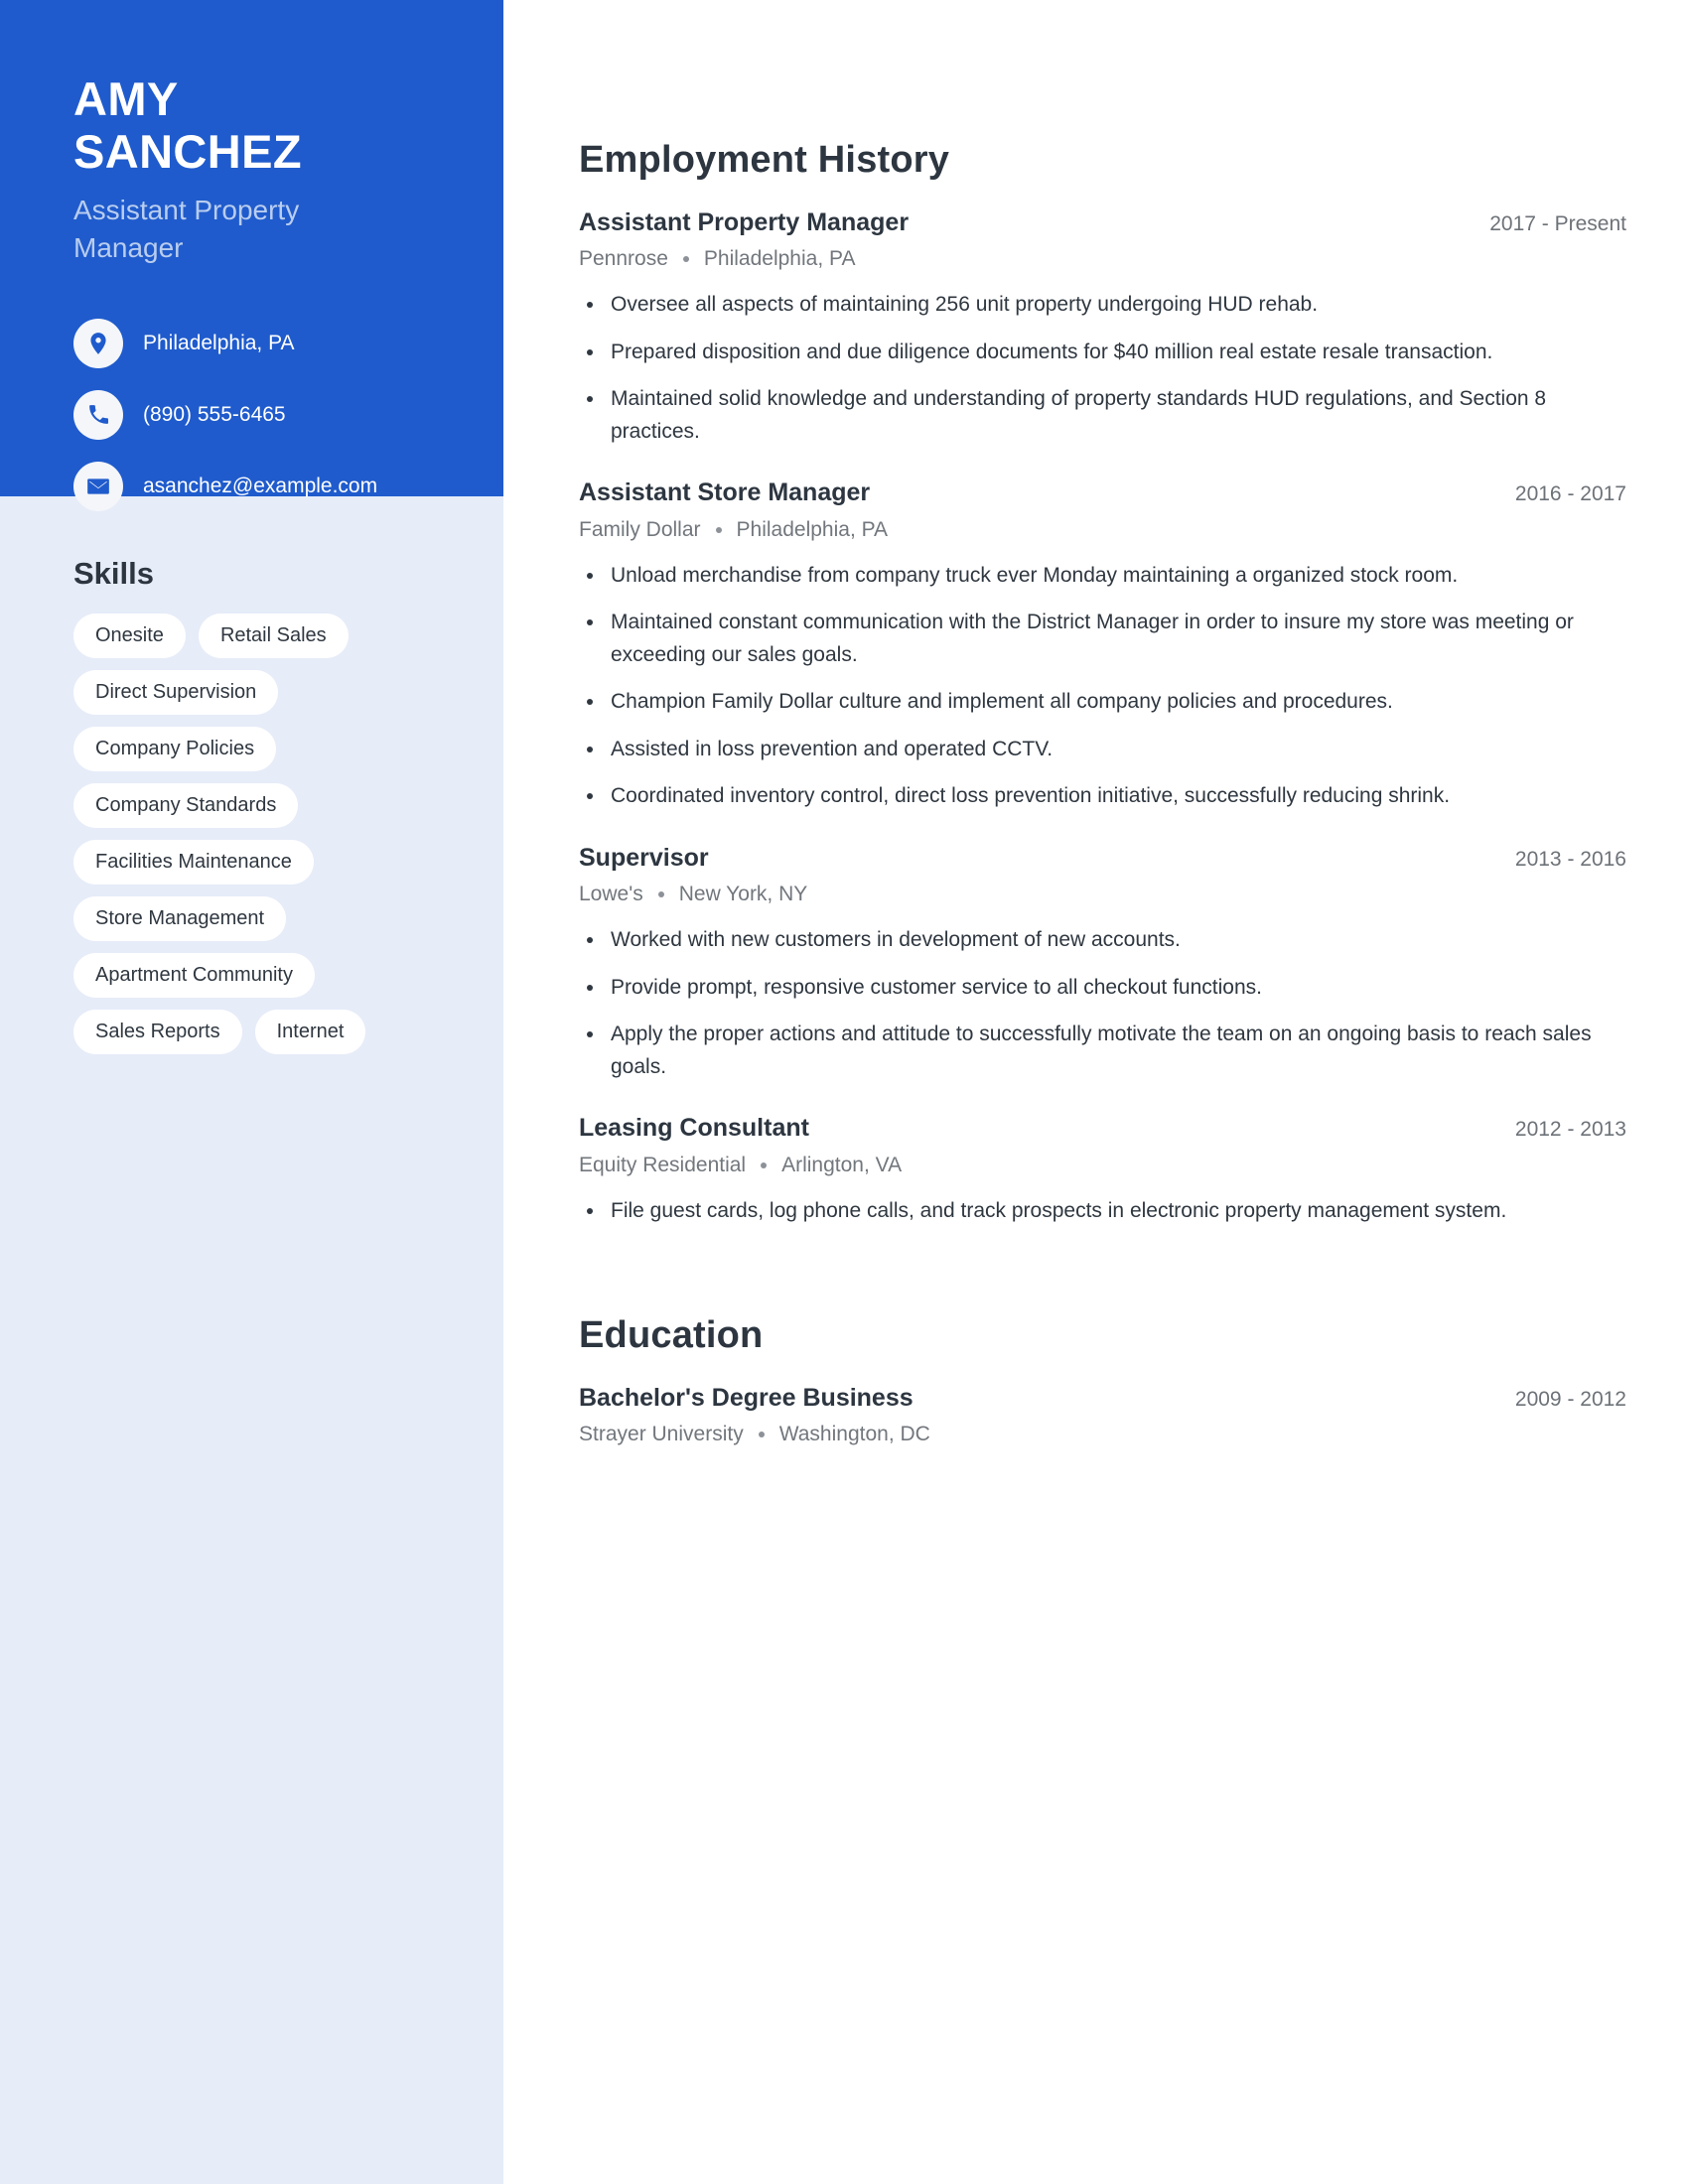  Describe the element at coordinates (186, 805) in the screenshot. I see `skill-tag: Company Standards` at that location.